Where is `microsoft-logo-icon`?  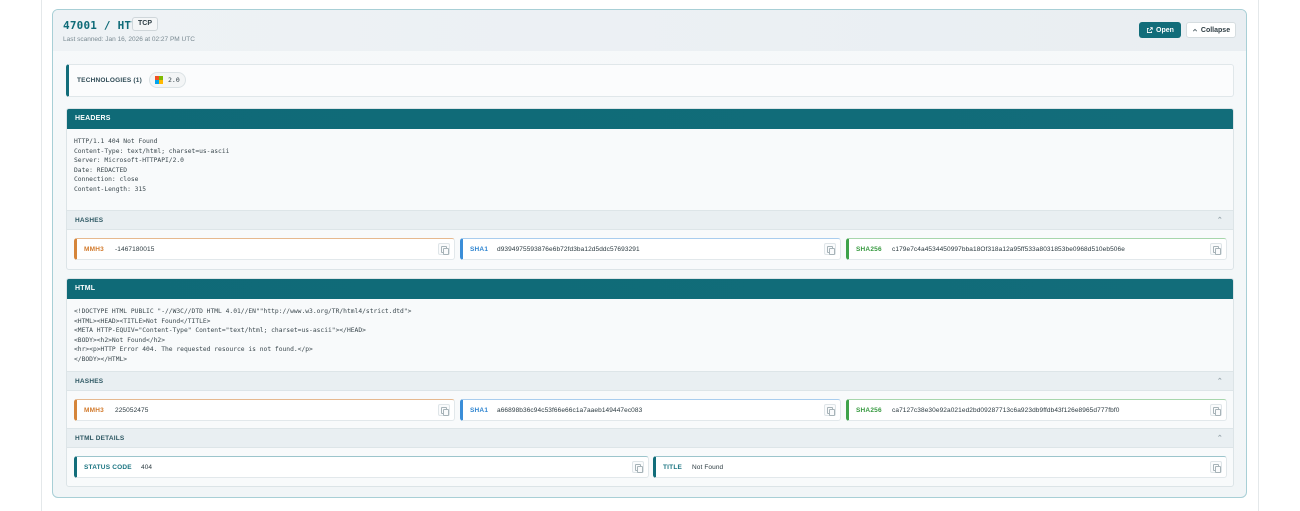
microsoft-logo-icon is located at coordinates (159, 80).